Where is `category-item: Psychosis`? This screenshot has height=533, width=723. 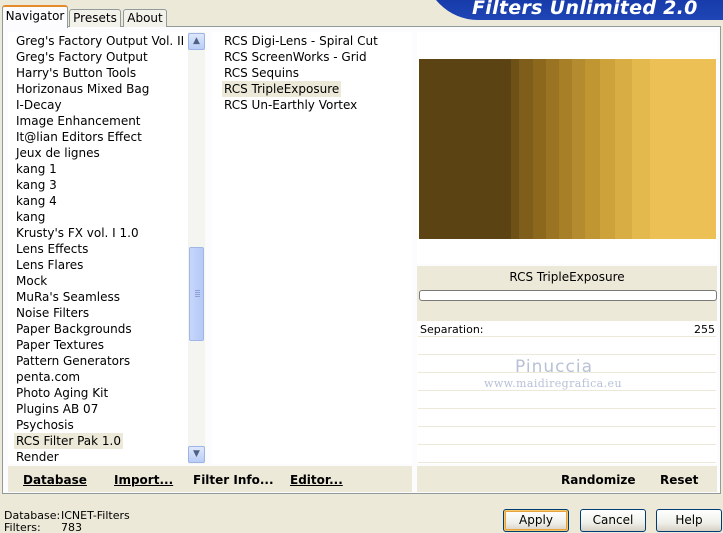
category-item: Psychosis is located at coordinates (45, 425).